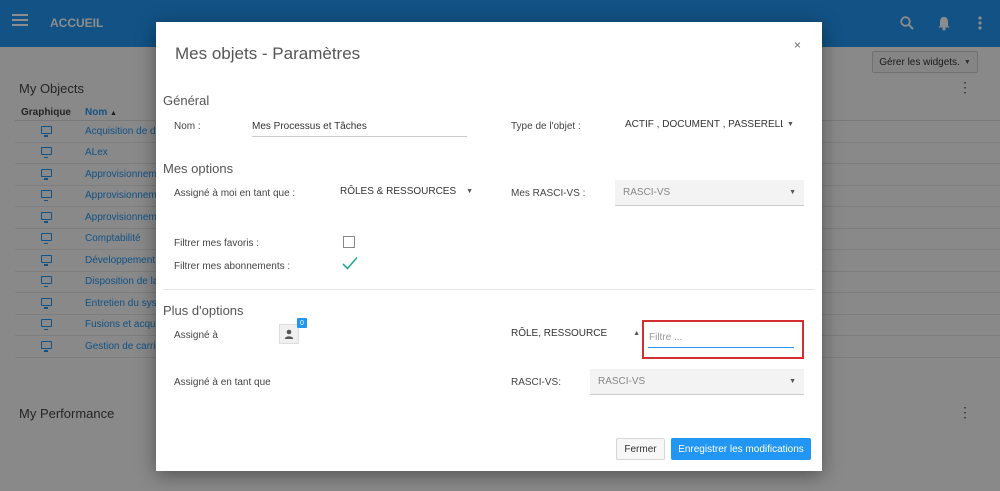 This screenshot has height=491, width=1000. I want to click on rasci-value: RASCI-VS, so click(622, 381).